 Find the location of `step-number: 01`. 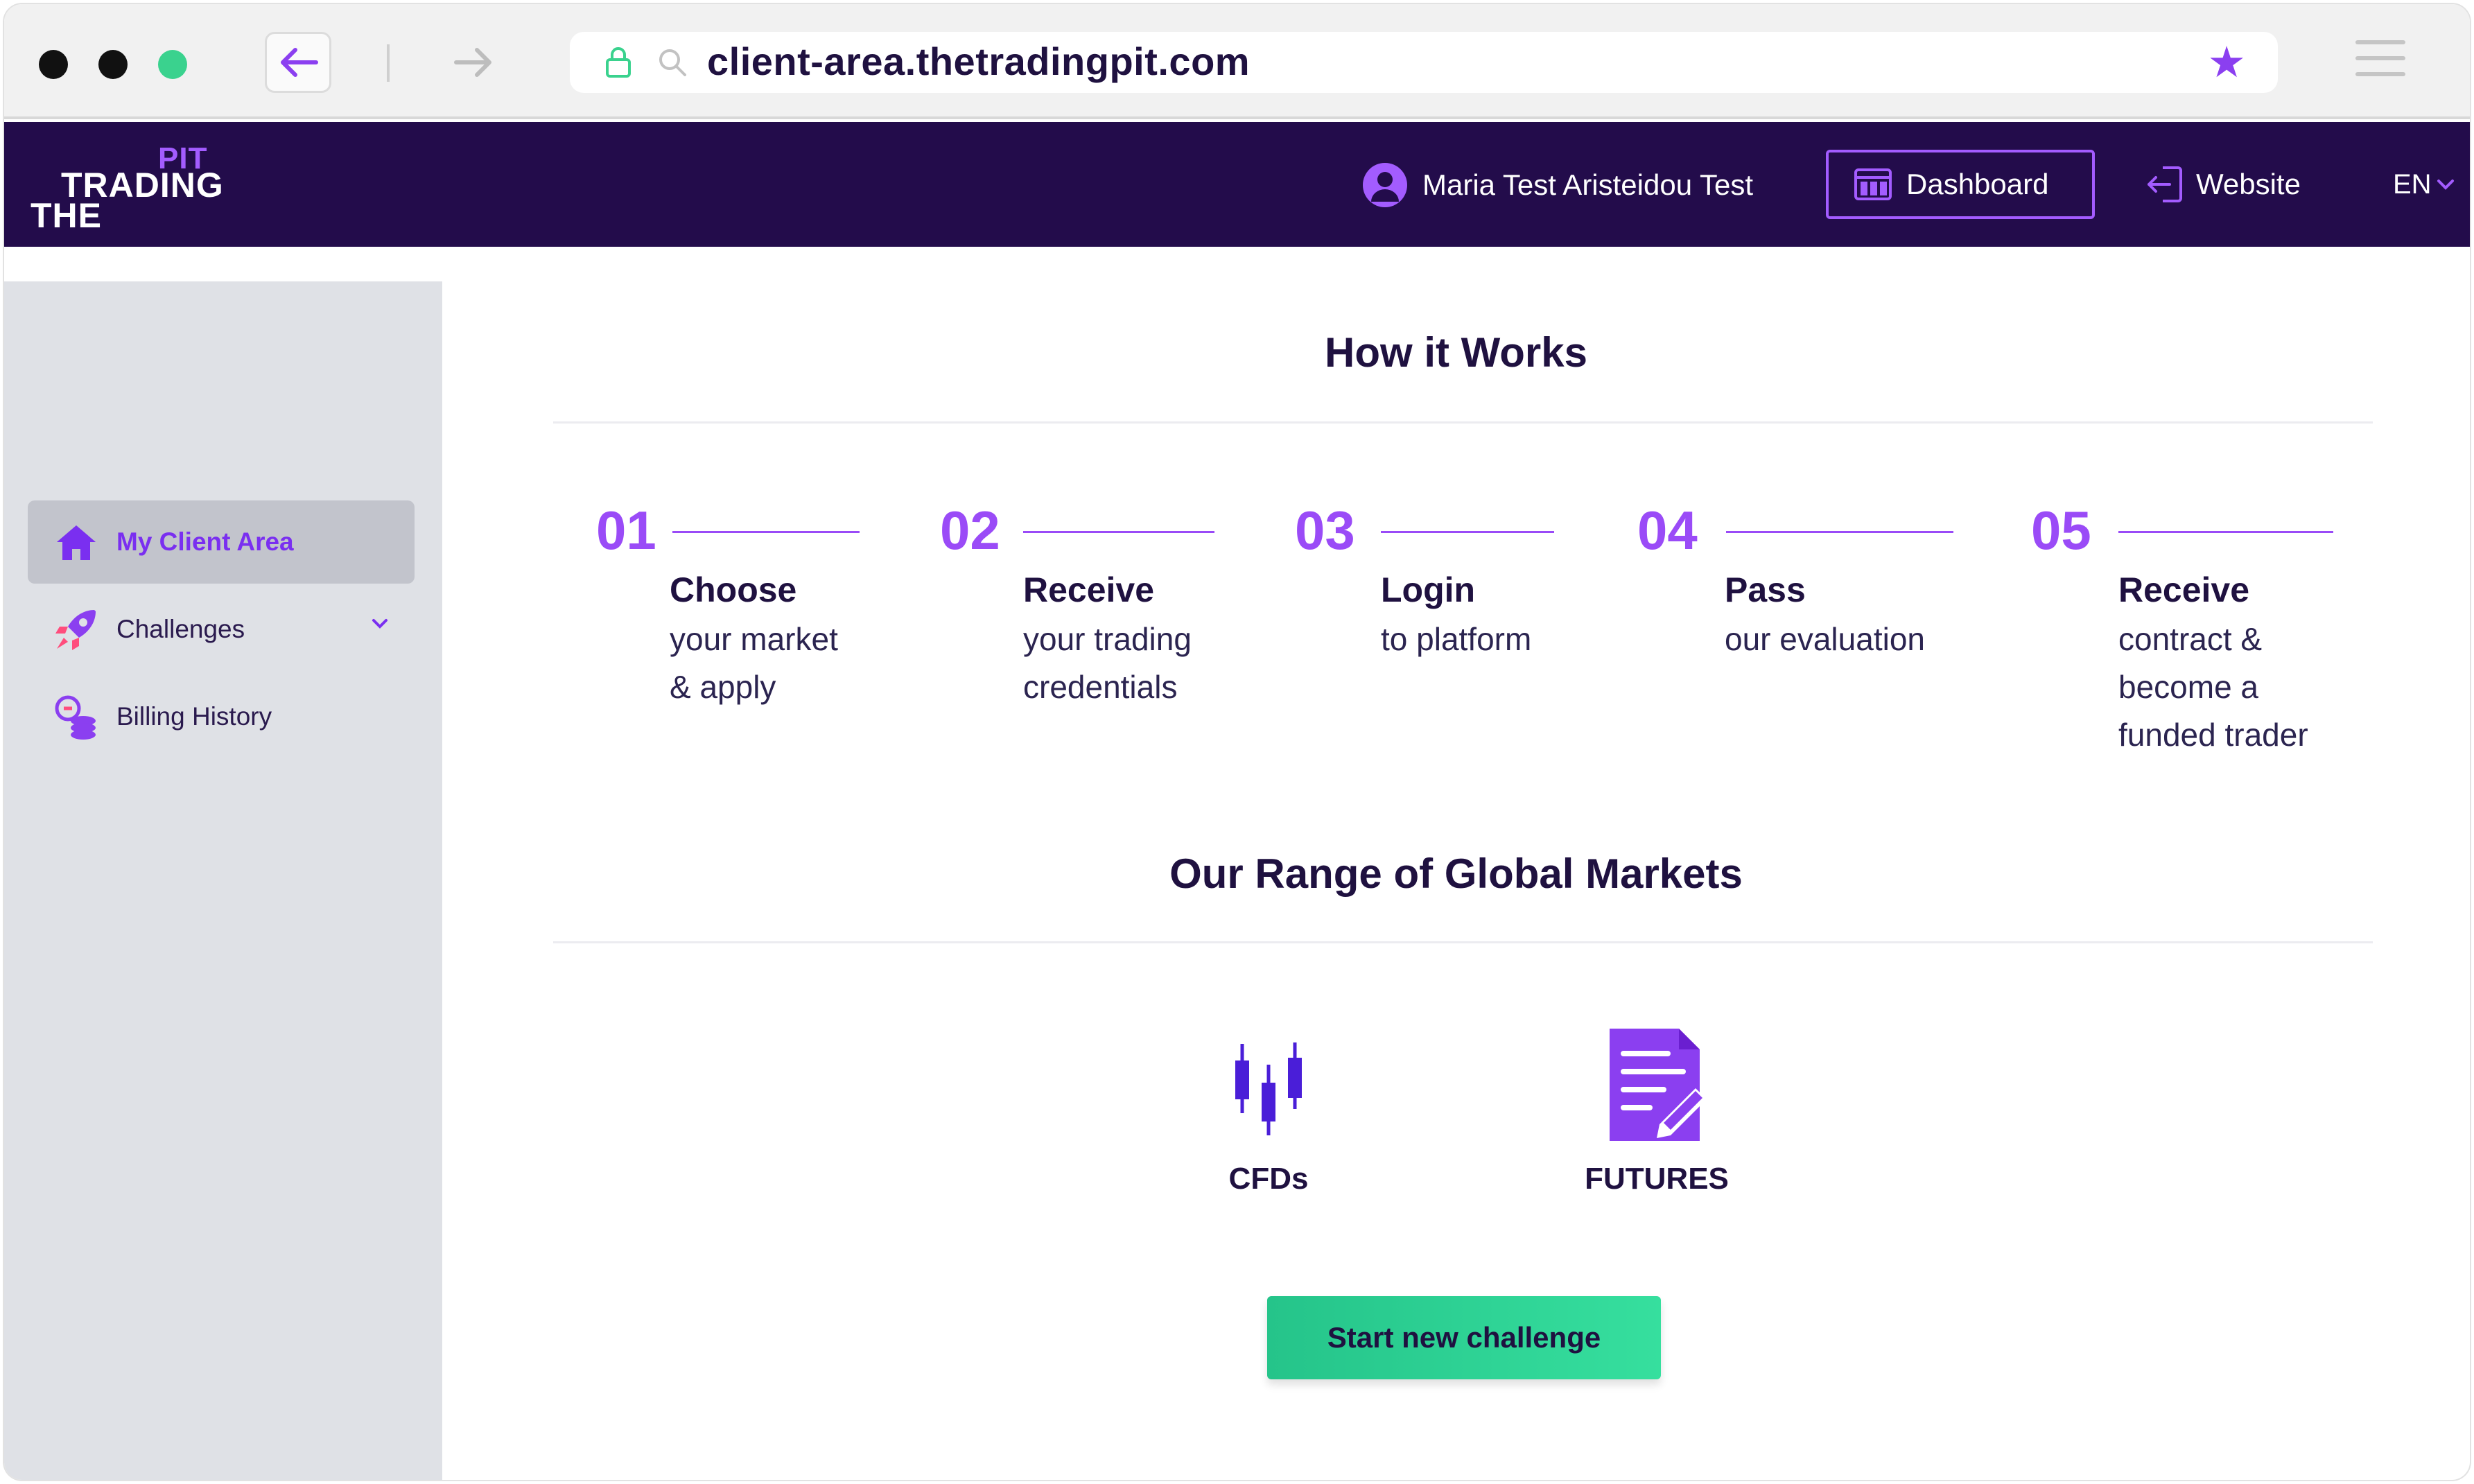

step-number: 01 is located at coordinates (626, 530).